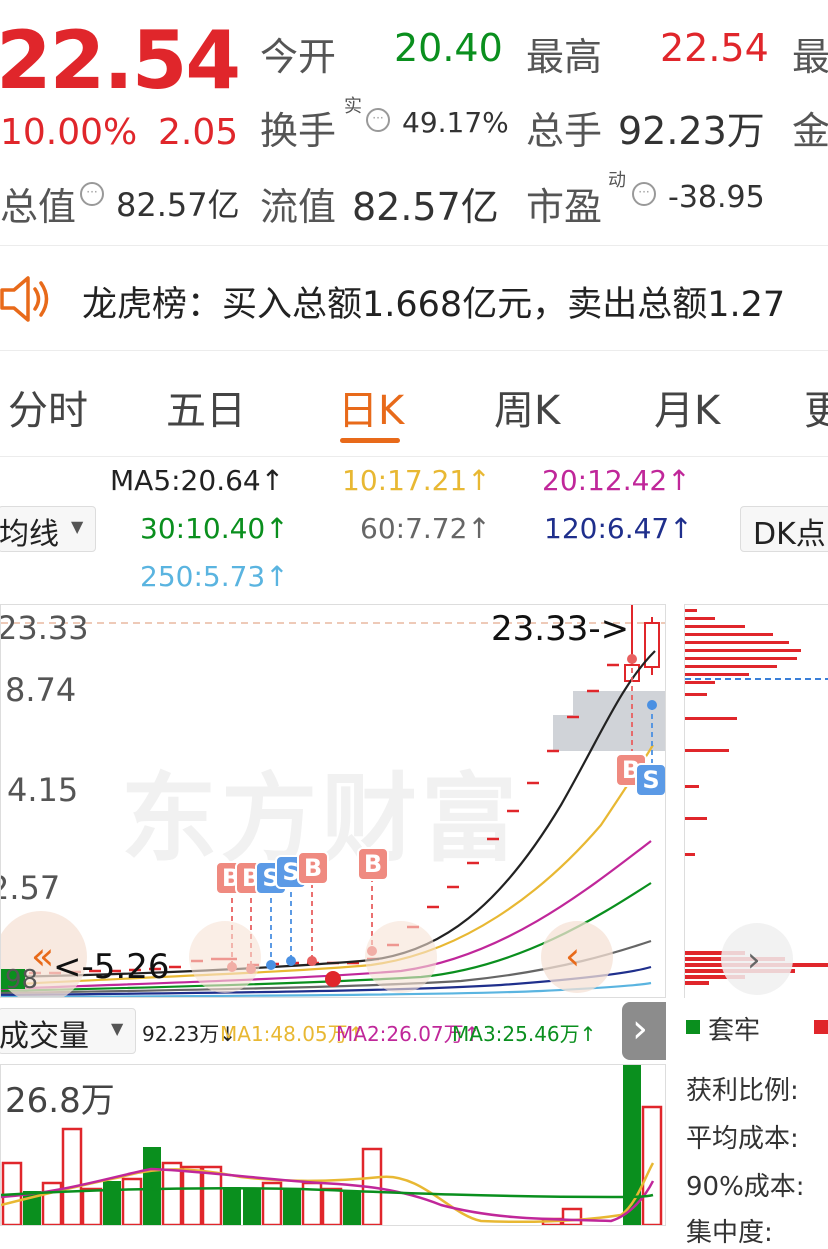  What do you see at coordinates (44, 1036) in the screenshot?
I see `volume-selector-label: 成交量` at bounding box center [44, 1036].